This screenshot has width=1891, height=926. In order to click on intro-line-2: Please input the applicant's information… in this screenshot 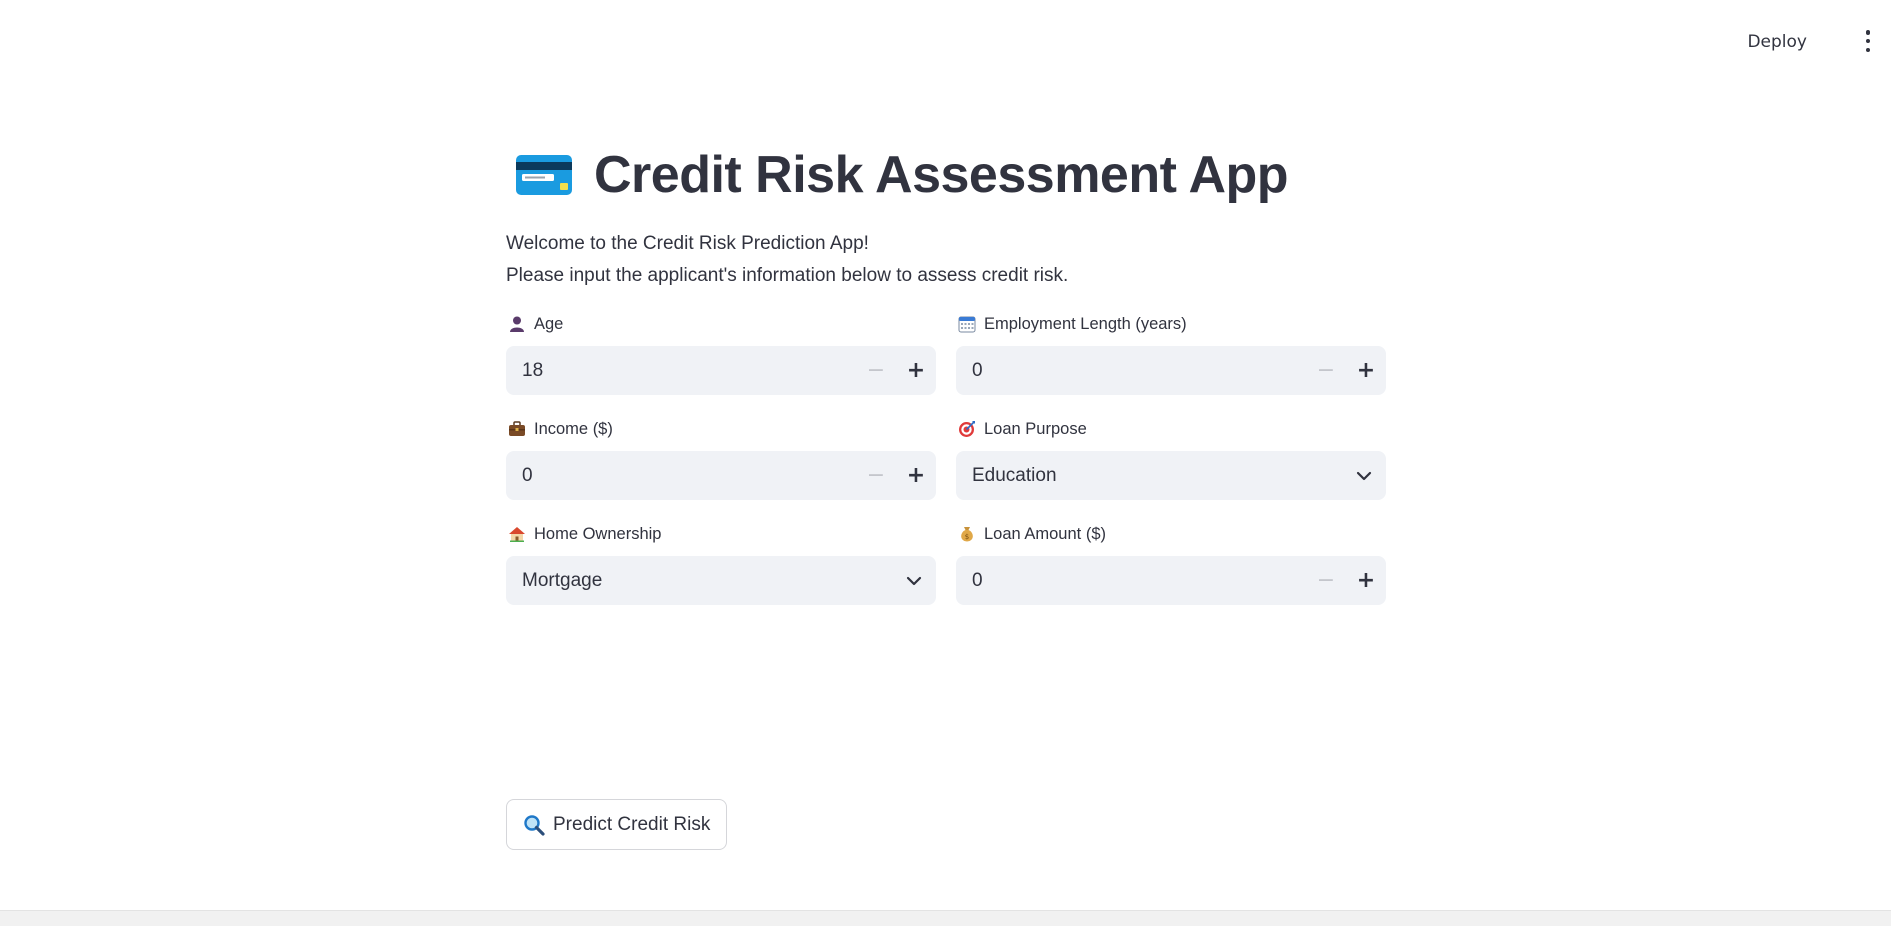, I will do `click(787, 275)`.